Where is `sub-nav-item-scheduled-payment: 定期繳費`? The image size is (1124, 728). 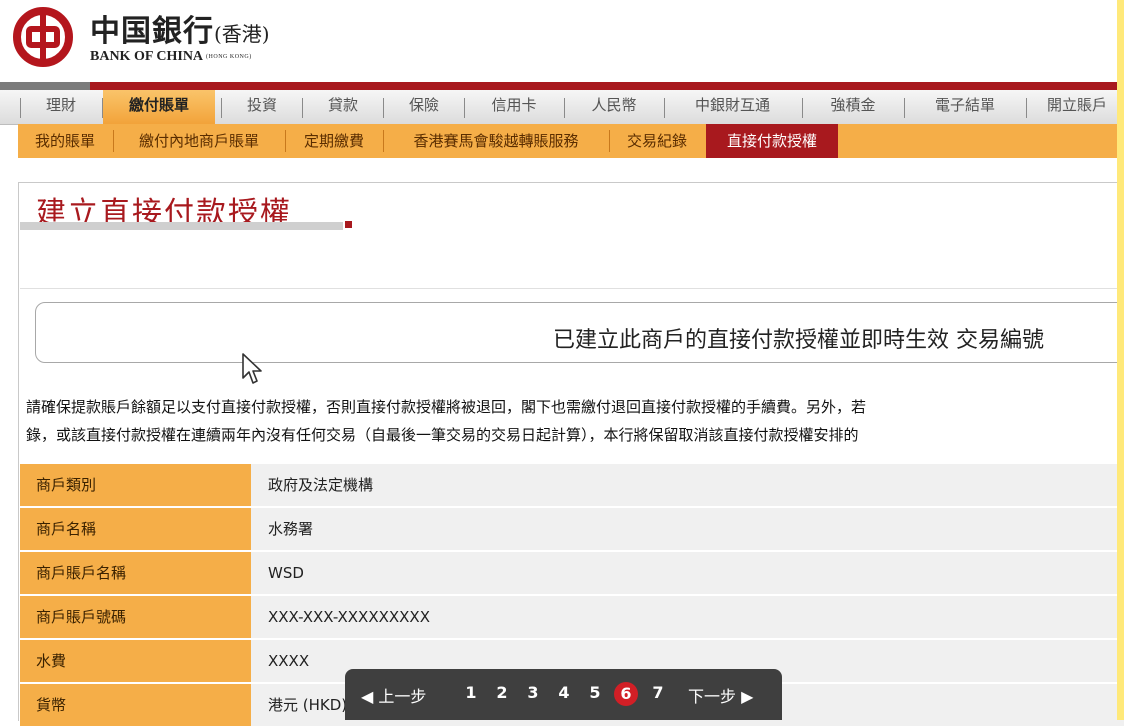 sub-nav-item-scheduled-payment: 定期繳費 is located at coordinates (334, 141).